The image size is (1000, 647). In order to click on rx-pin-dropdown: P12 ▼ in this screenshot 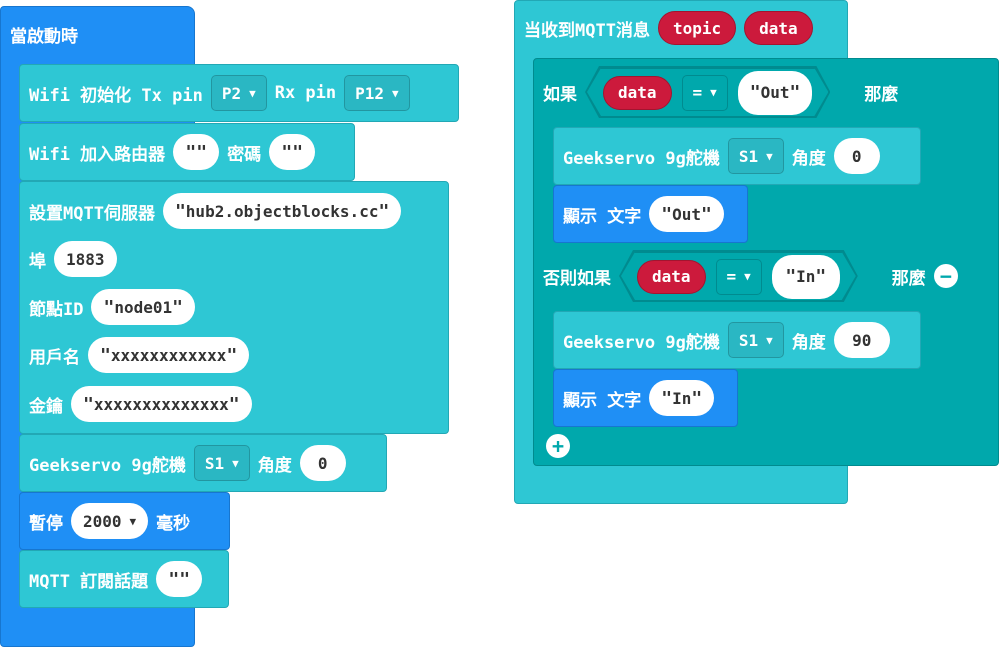, I will do `click(377, 93)`.